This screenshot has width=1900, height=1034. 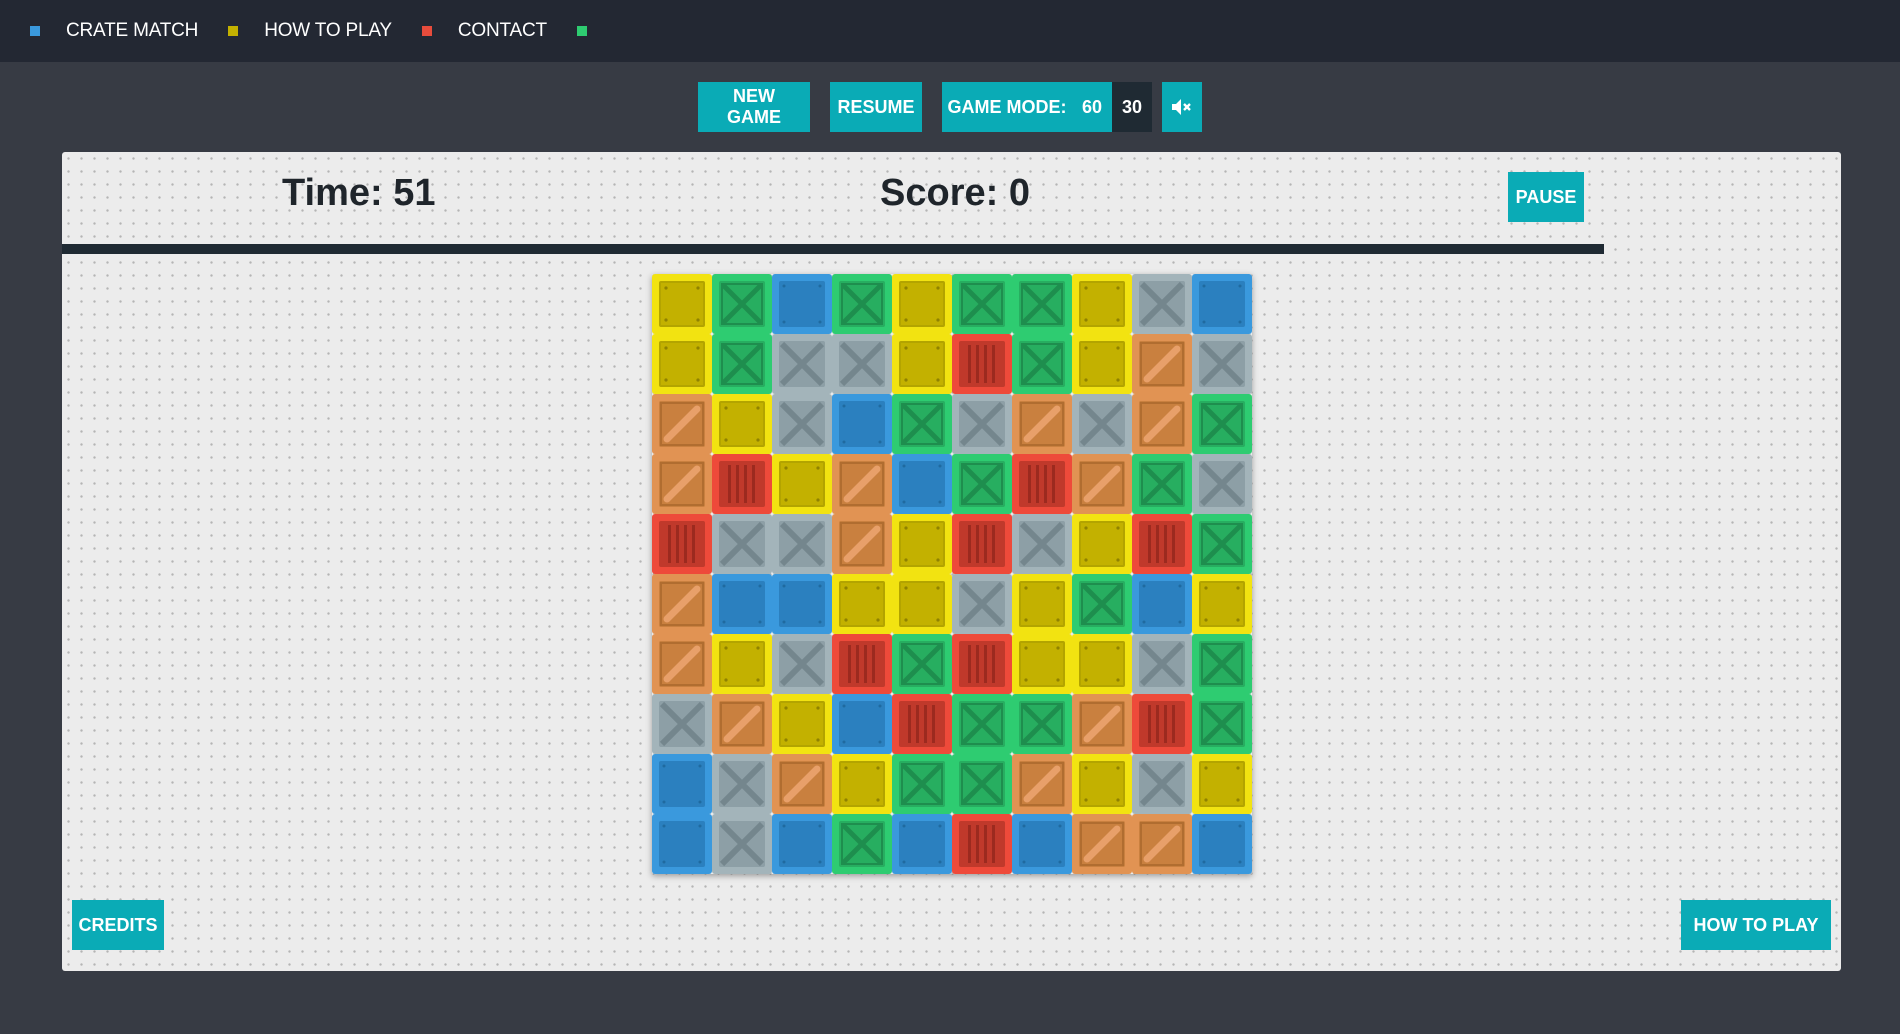 I want to click on resume-button: RESUME, so click(x=876, y=107).